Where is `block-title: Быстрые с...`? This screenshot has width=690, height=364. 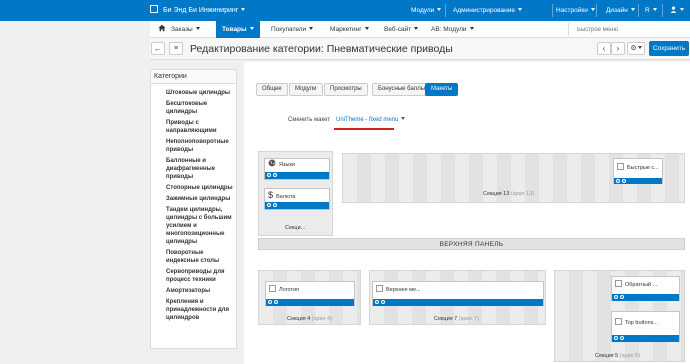
block-title: Быстрые с... is located at coordinates (643, 168).